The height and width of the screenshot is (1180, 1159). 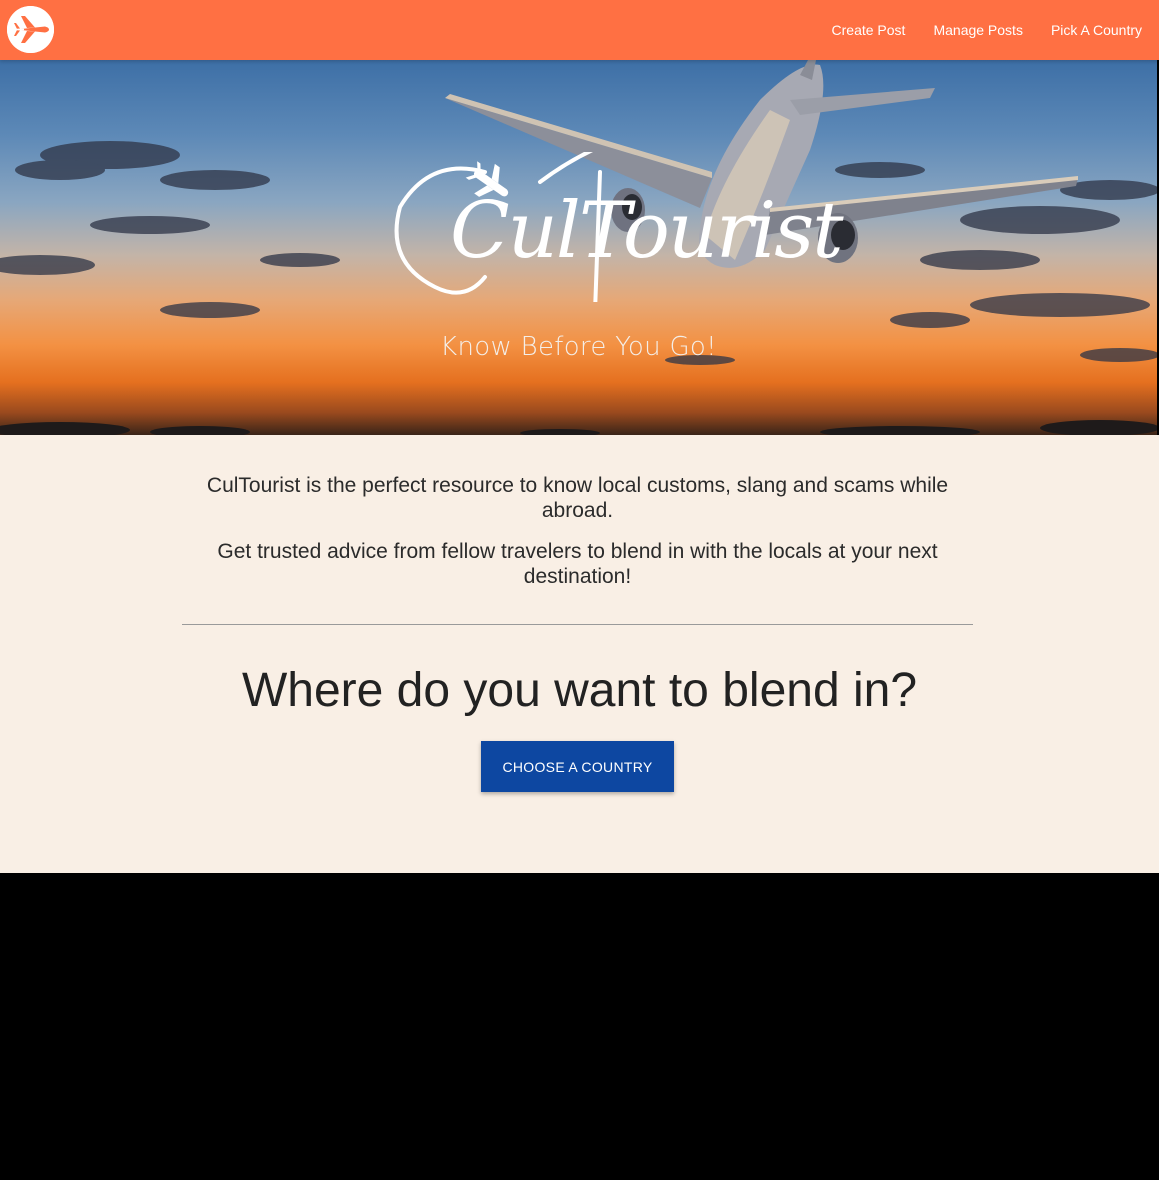 What do you see at coordinates (577, 624) in the screenshot?
I see `section-divider` at bounding box center [577, 624].